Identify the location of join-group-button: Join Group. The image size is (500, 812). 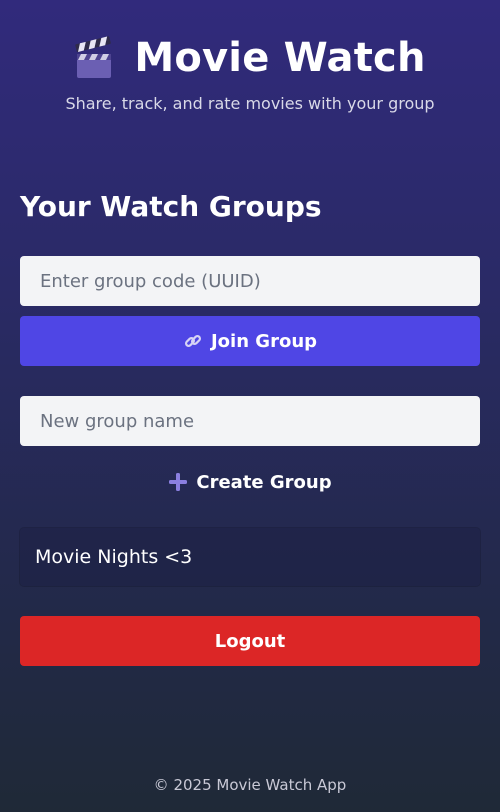
(250, 341).